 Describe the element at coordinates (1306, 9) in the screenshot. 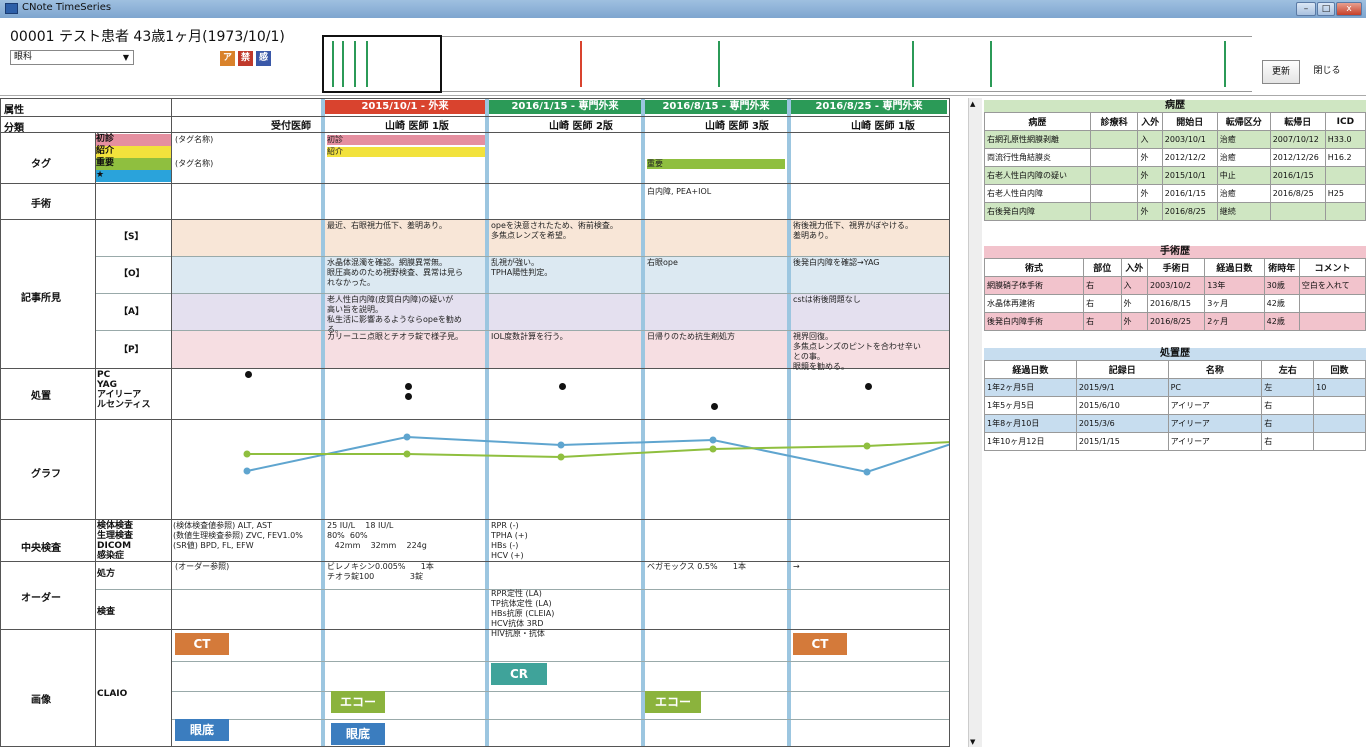

I see `minimize-button: –` at that location.